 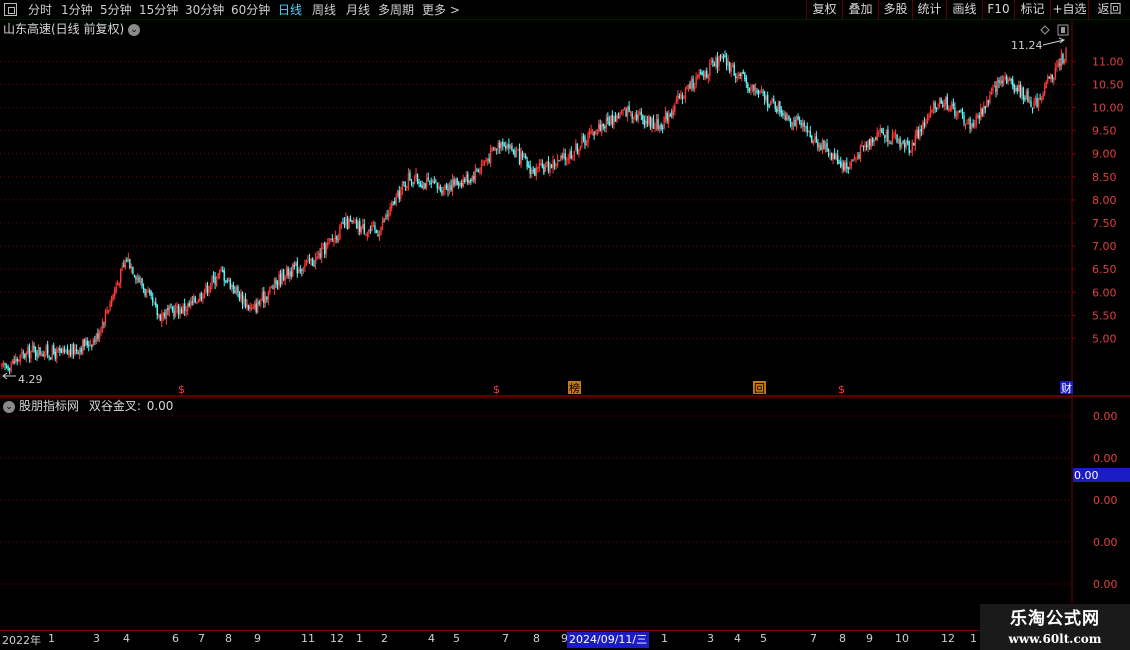 What do you see at coordinates (759, 388) in the screenshot?
I see `event-marker-buyback: 回` at bounding box center [759, 388].